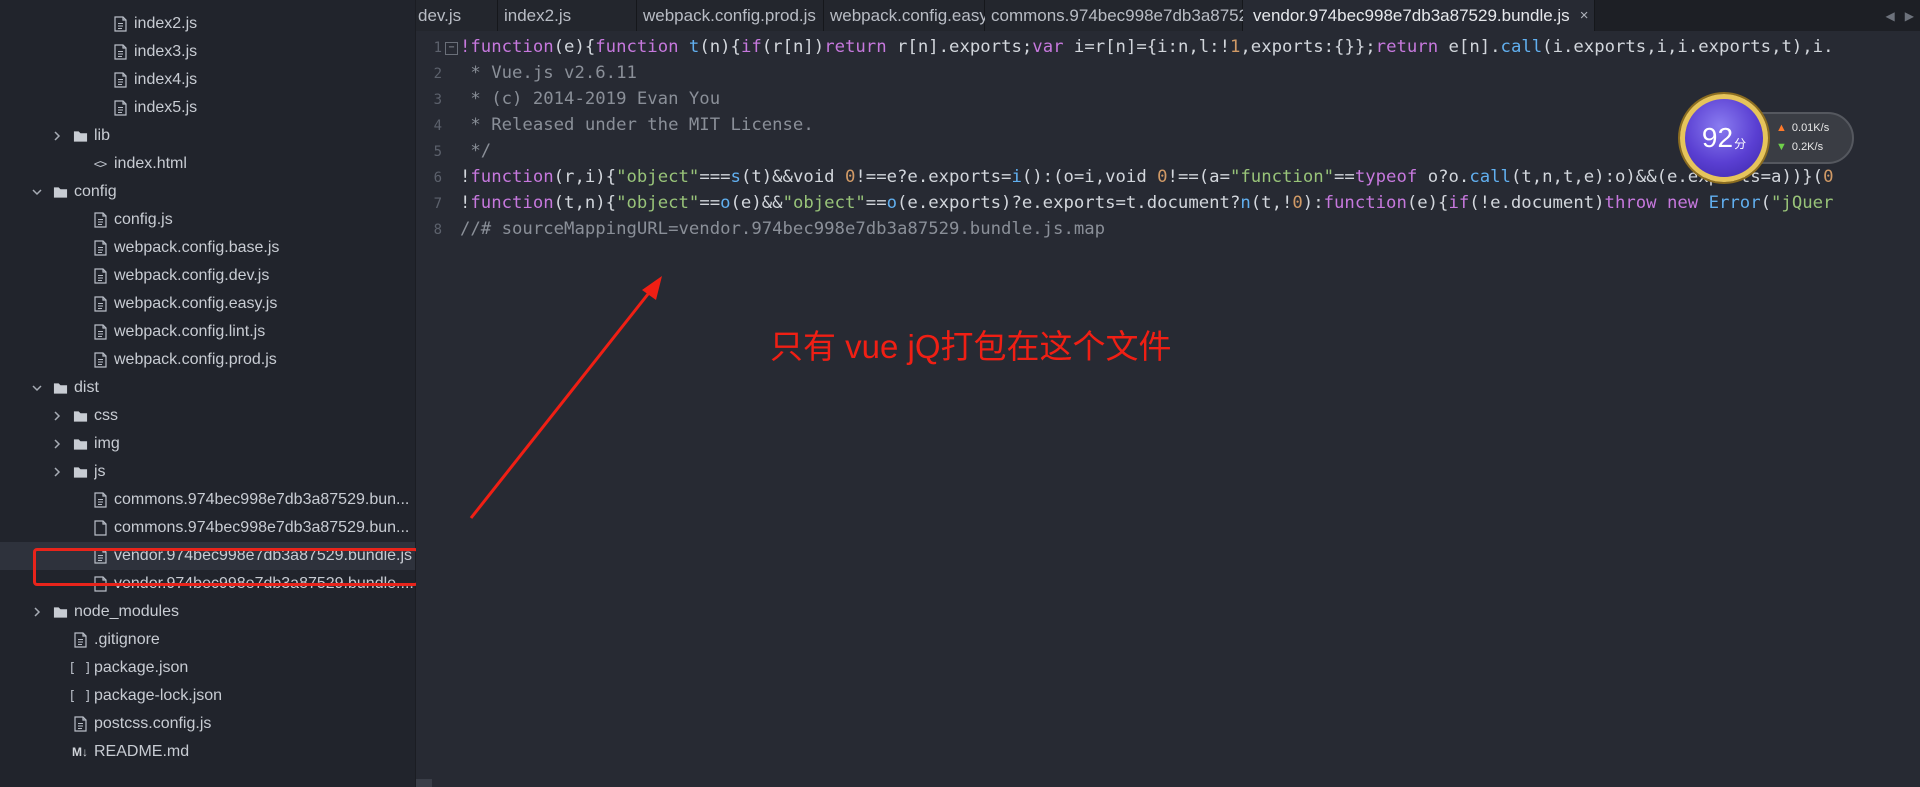 The image size is (1920, 787). What do you see at coordinates (1890, 16) in the screenshot?
I see `tab-scroll-left-icon: ◀` at bounding box center [1890, 16].